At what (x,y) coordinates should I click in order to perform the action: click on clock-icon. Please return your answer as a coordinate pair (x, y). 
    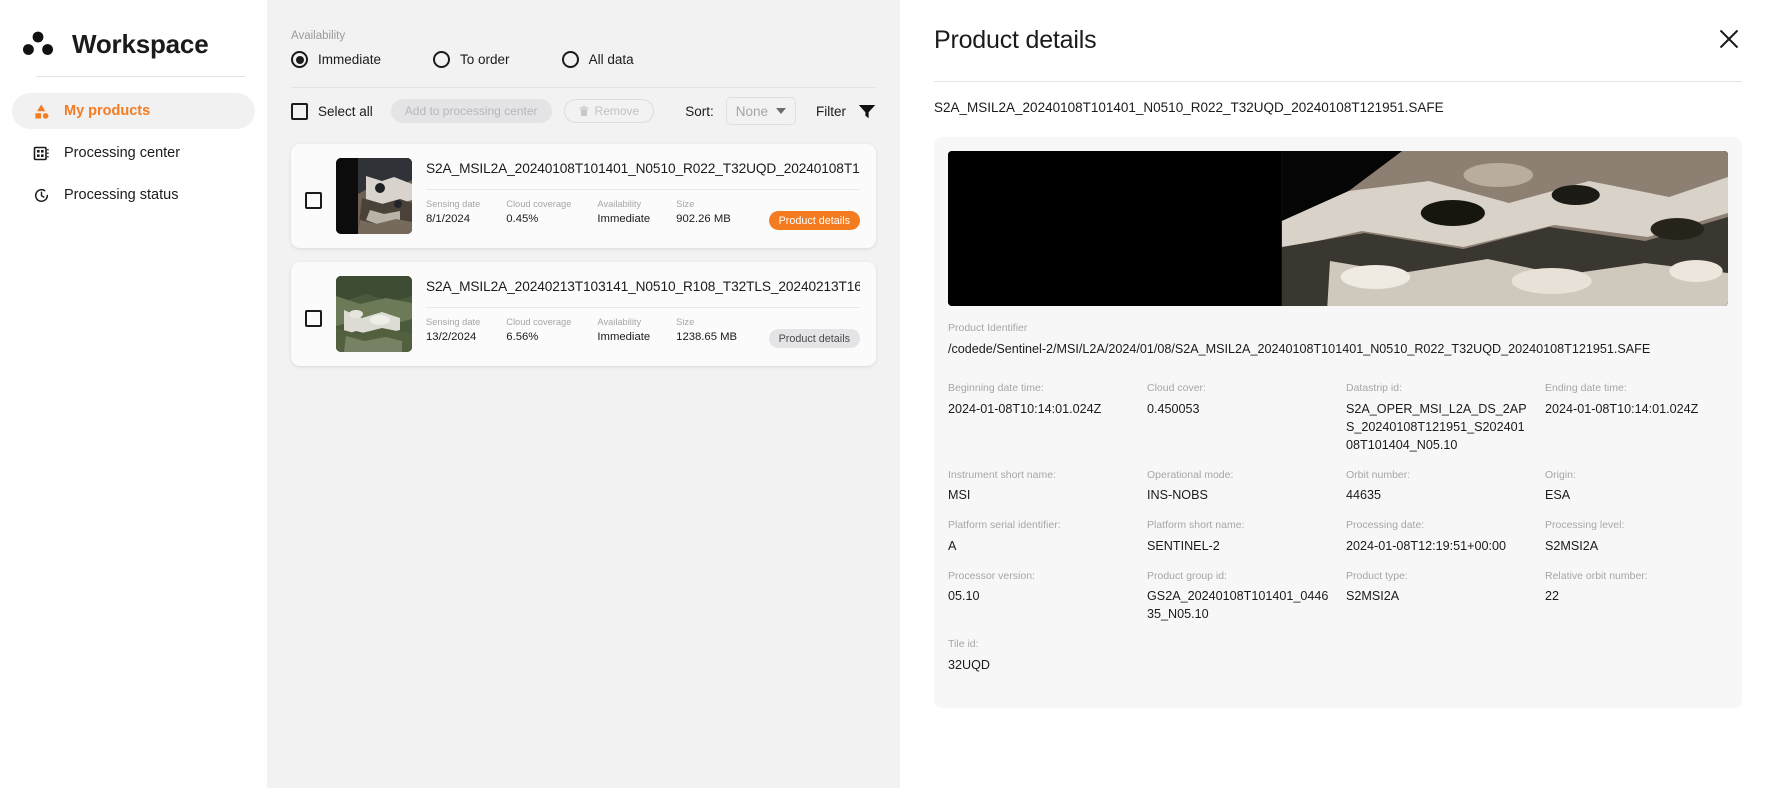
    Looking at the image, I should click on (41, 195).